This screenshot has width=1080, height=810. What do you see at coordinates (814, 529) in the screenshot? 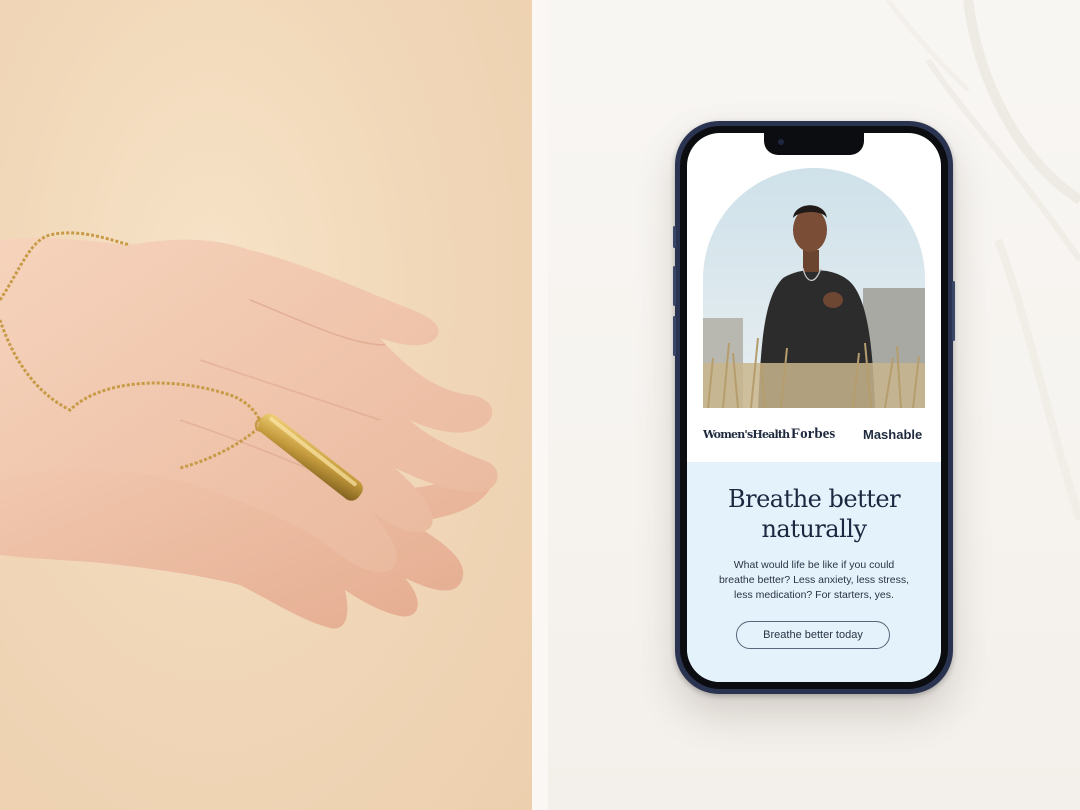
I see `headline-line-2: naturally` at bounding box center [814, 529].